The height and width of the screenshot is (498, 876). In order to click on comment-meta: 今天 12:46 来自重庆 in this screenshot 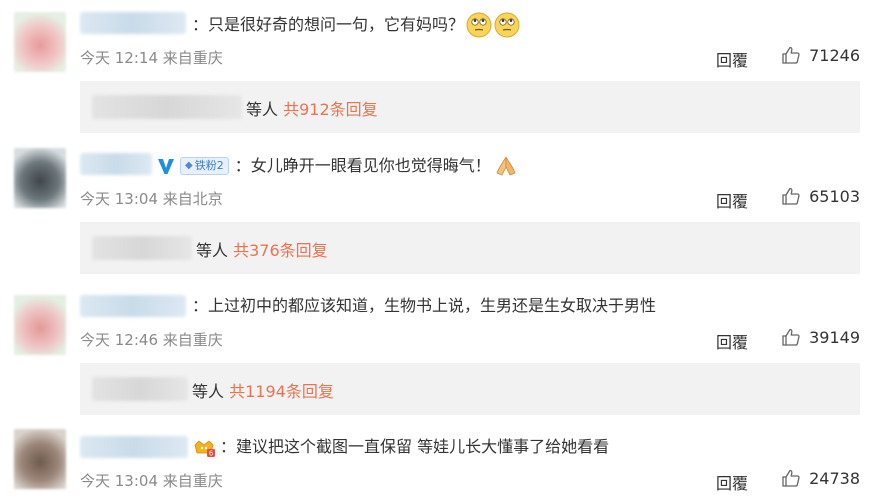, I will do `click(151, 339)`.